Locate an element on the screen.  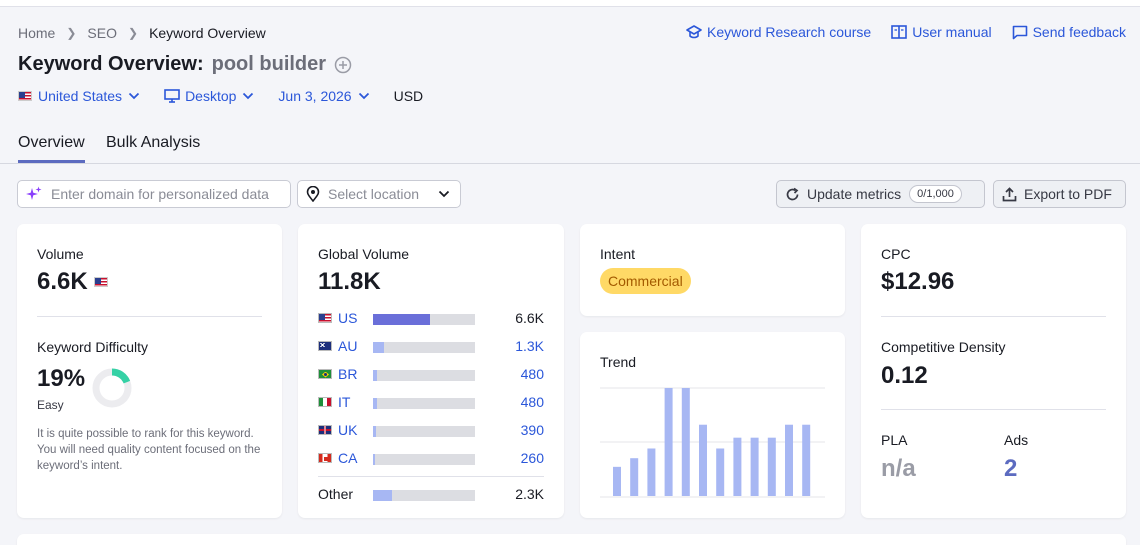
device-dropdown: Desktop is located at coordinates (209, 96).